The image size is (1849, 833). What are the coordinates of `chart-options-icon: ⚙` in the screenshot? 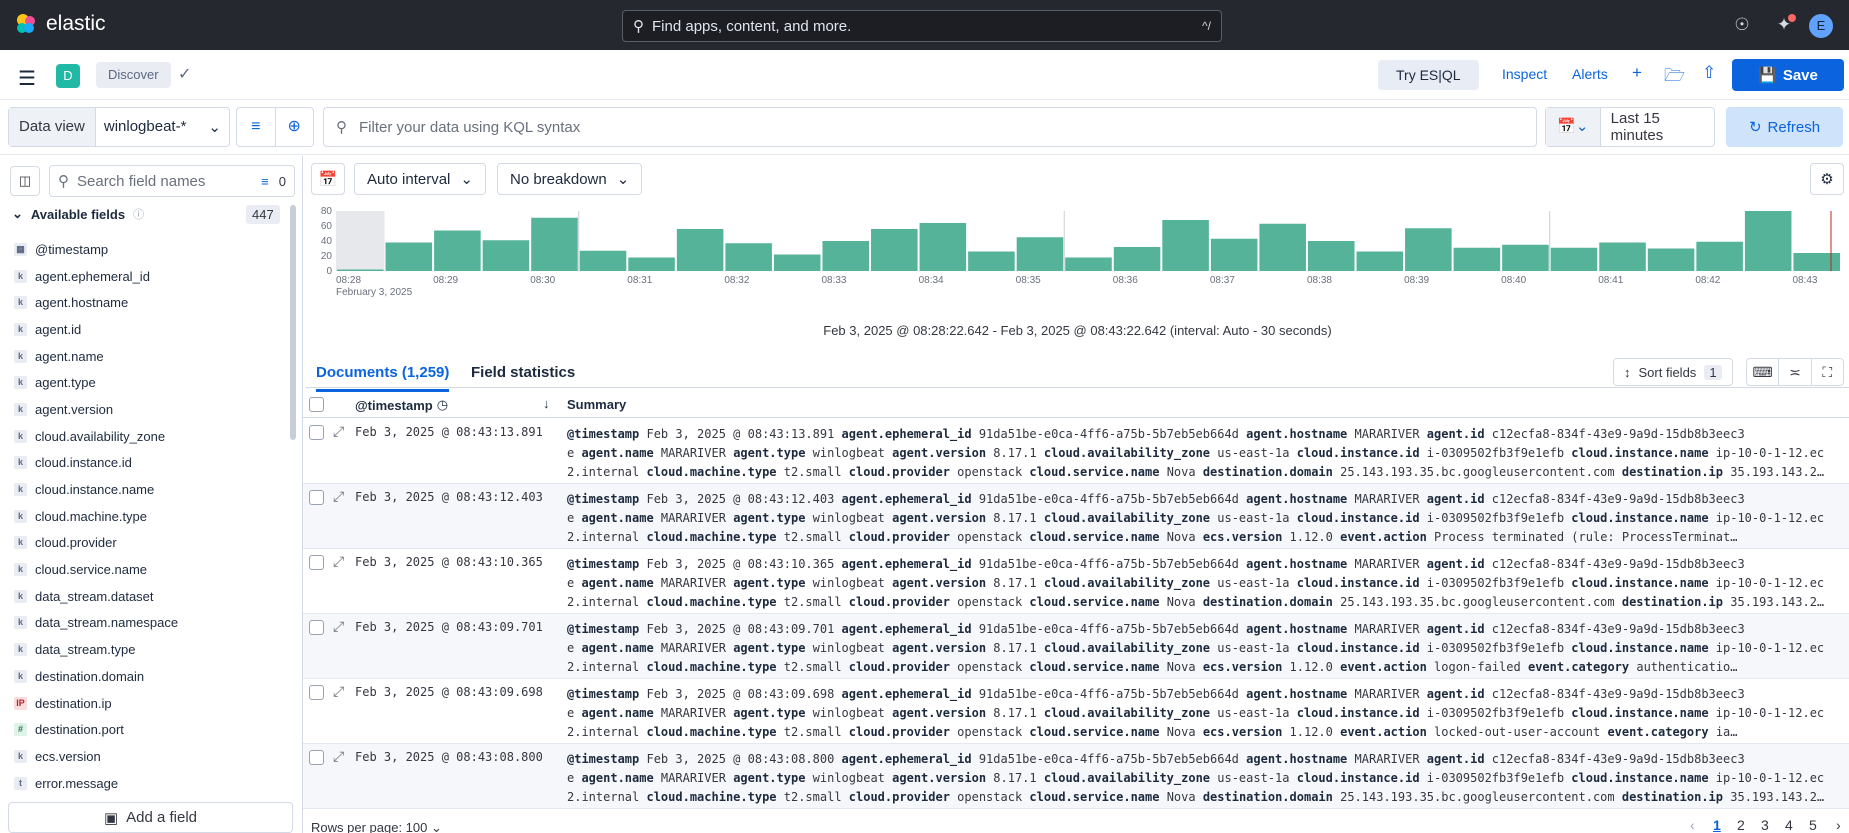 It's located at (1827, 179).